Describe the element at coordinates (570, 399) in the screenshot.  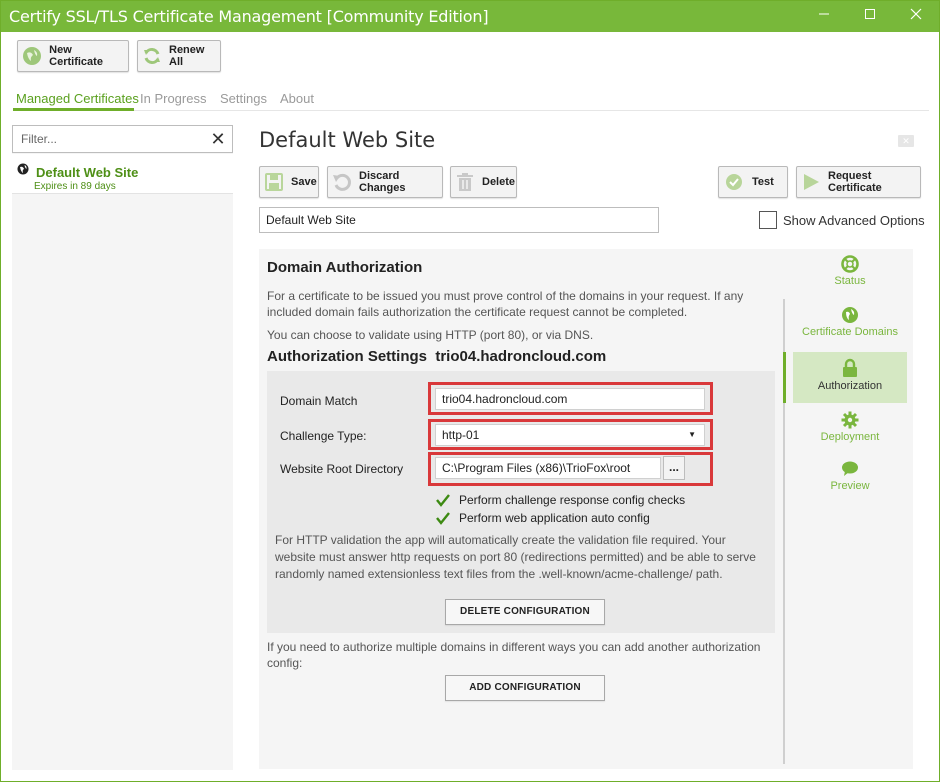
I see `domain-match-input: trio04.hadroncloud.com` at that location.